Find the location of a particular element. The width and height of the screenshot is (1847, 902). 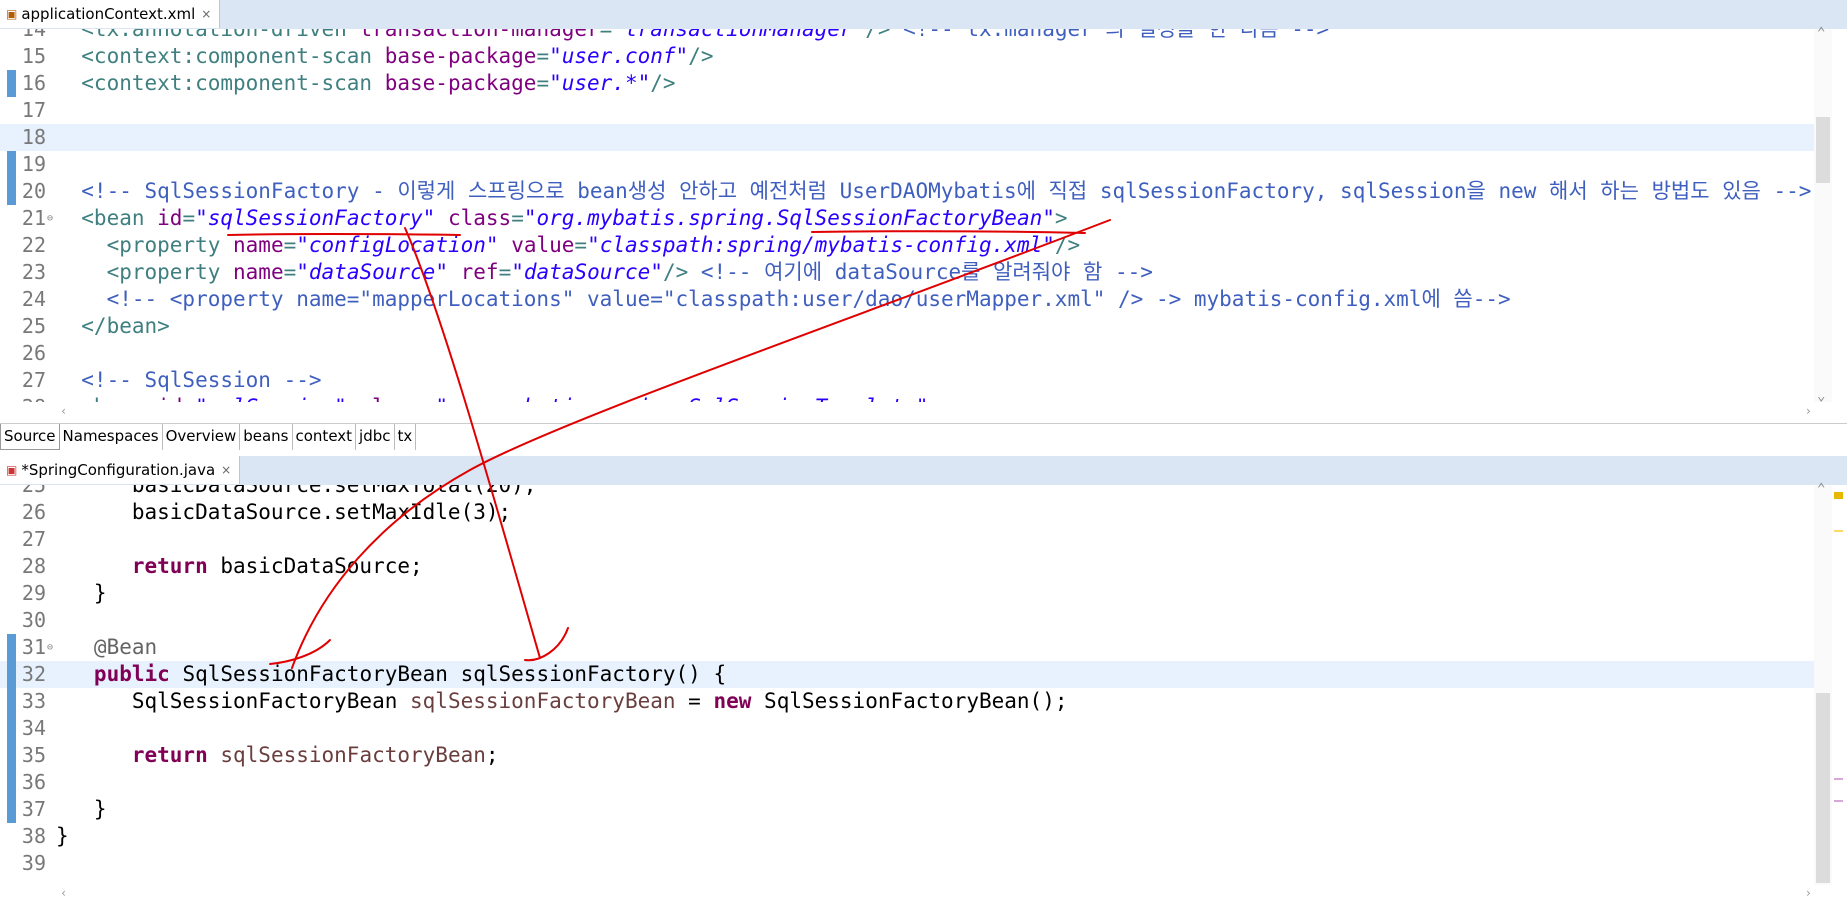

code-token: SqlSessionFactoryBean is located at coordinates (233, 701).